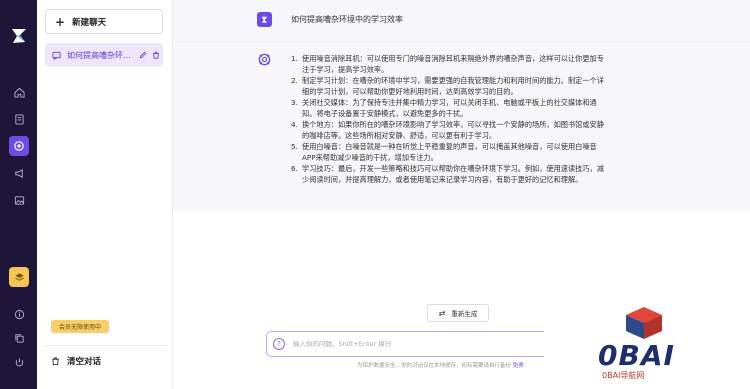 Image resolution: width=750 pixels, height=389 pixels. I want to click on message-icon, so click(56, 55).